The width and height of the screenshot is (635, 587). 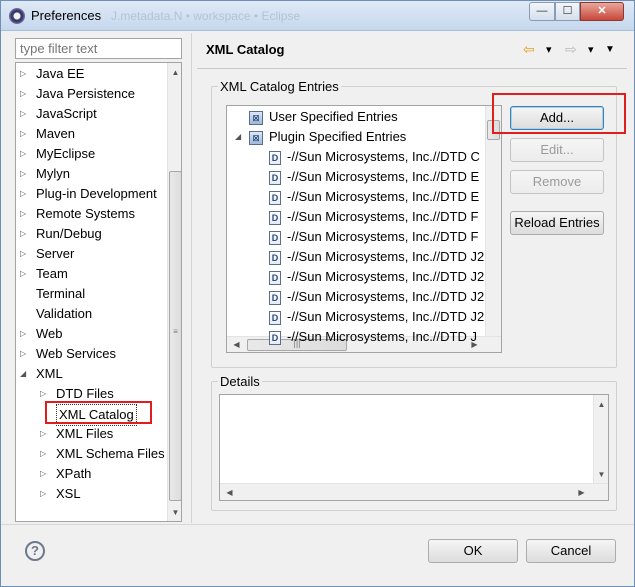 What do you see at coordinates (102, 474) in the screenshot?
I see `tree-item: ▷ XPath` at bounding box center [102, 474].